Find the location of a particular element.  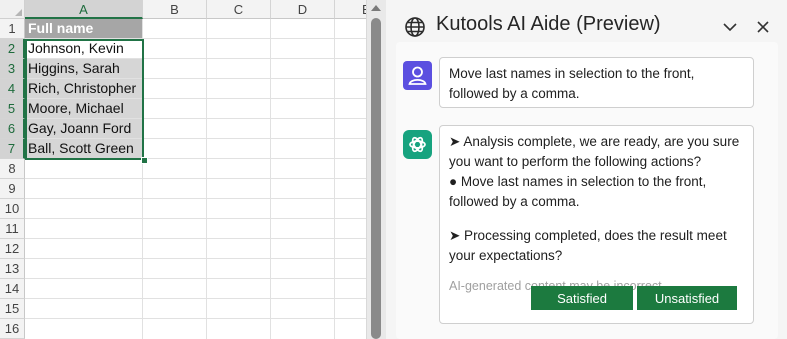

chevron-down-icon is located at coordinates (730, 27).